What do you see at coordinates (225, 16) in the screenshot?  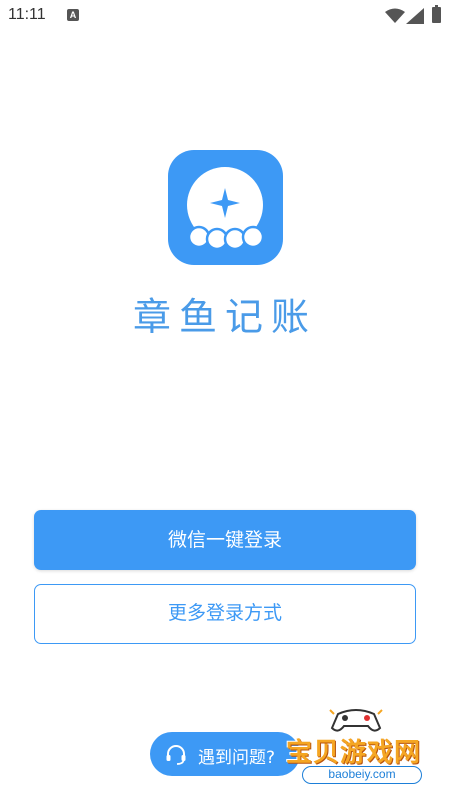 I see `status-bar: 11:11 A` at bounding box center [225, 16].